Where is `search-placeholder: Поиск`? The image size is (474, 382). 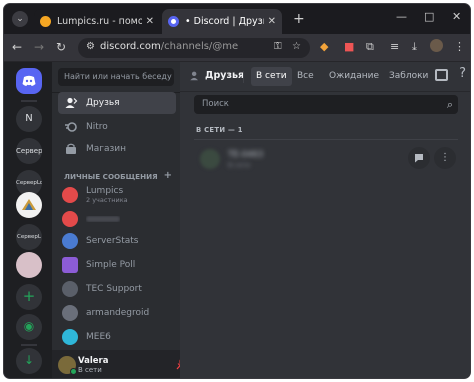
search-placeholder: Поиск is located at coordinates (215, 104).